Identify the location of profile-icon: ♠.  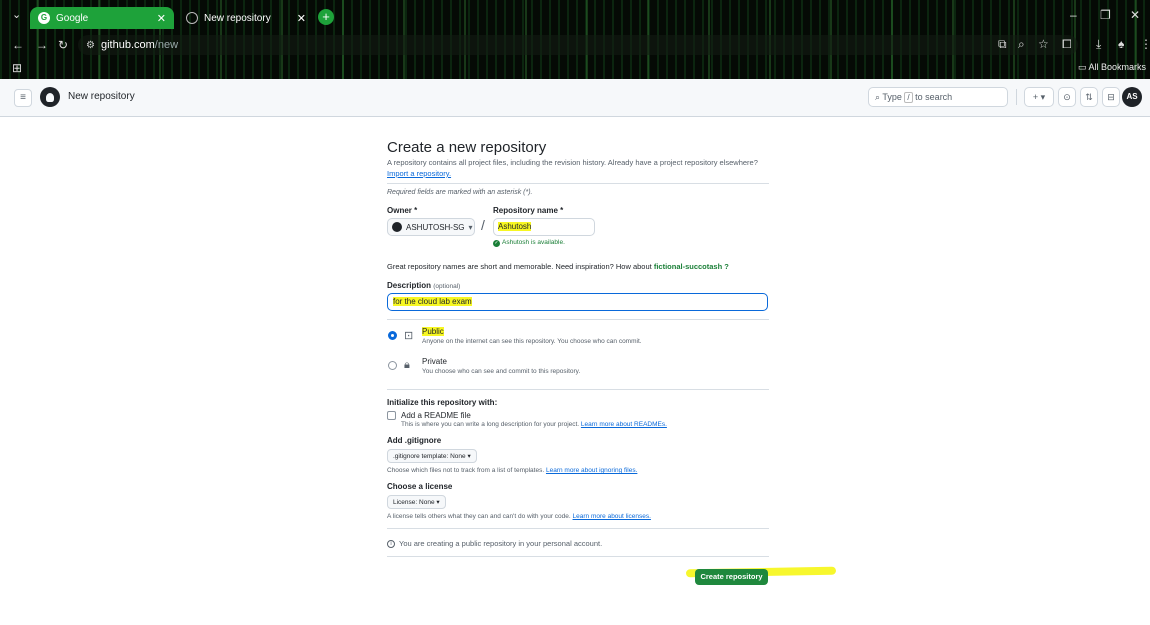
(1121, 44).